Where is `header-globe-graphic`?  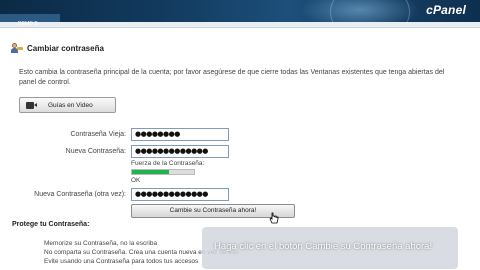
header-globe-graphic is located at coordinates (370, 11).